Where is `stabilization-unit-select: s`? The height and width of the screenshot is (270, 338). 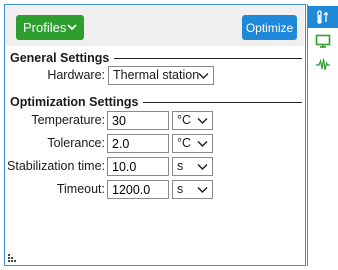 stabilization-unit-select: s is located at coordinates (192, 166).